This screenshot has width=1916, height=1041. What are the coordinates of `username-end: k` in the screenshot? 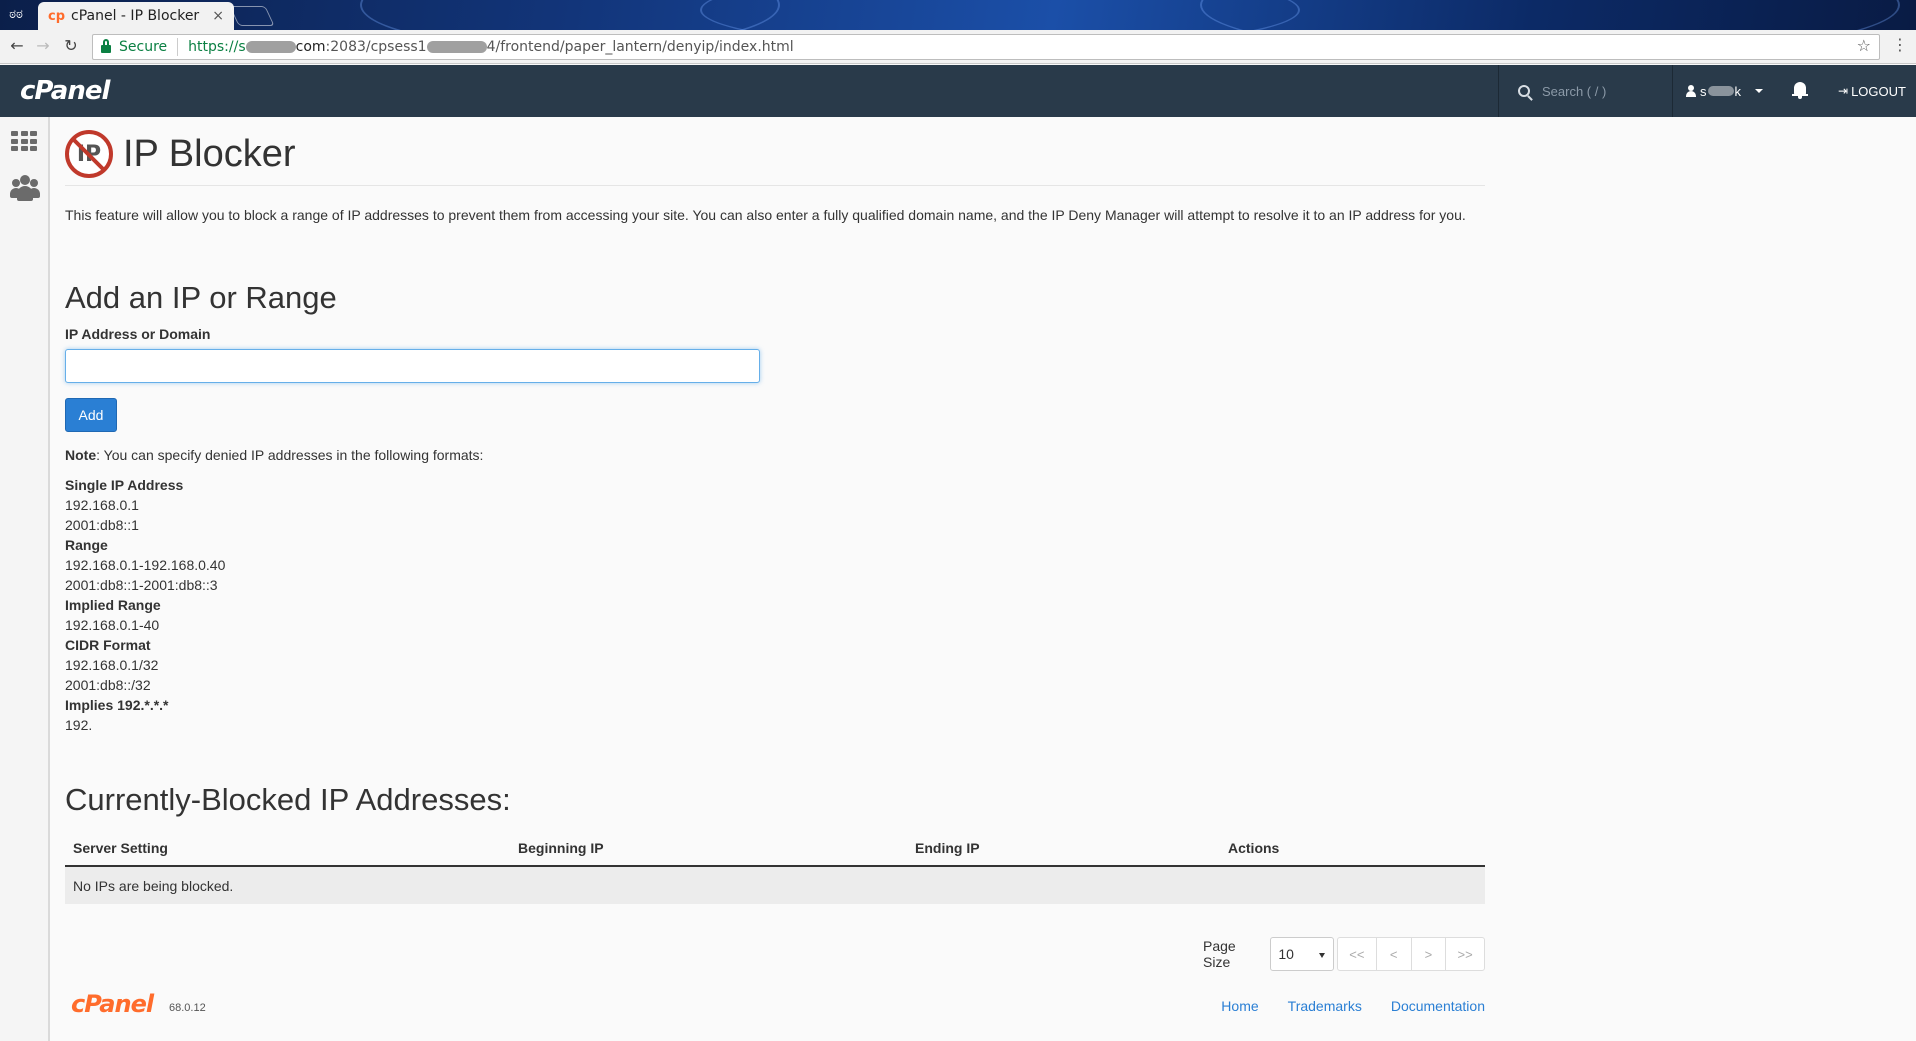 It's located at (1738, 91).